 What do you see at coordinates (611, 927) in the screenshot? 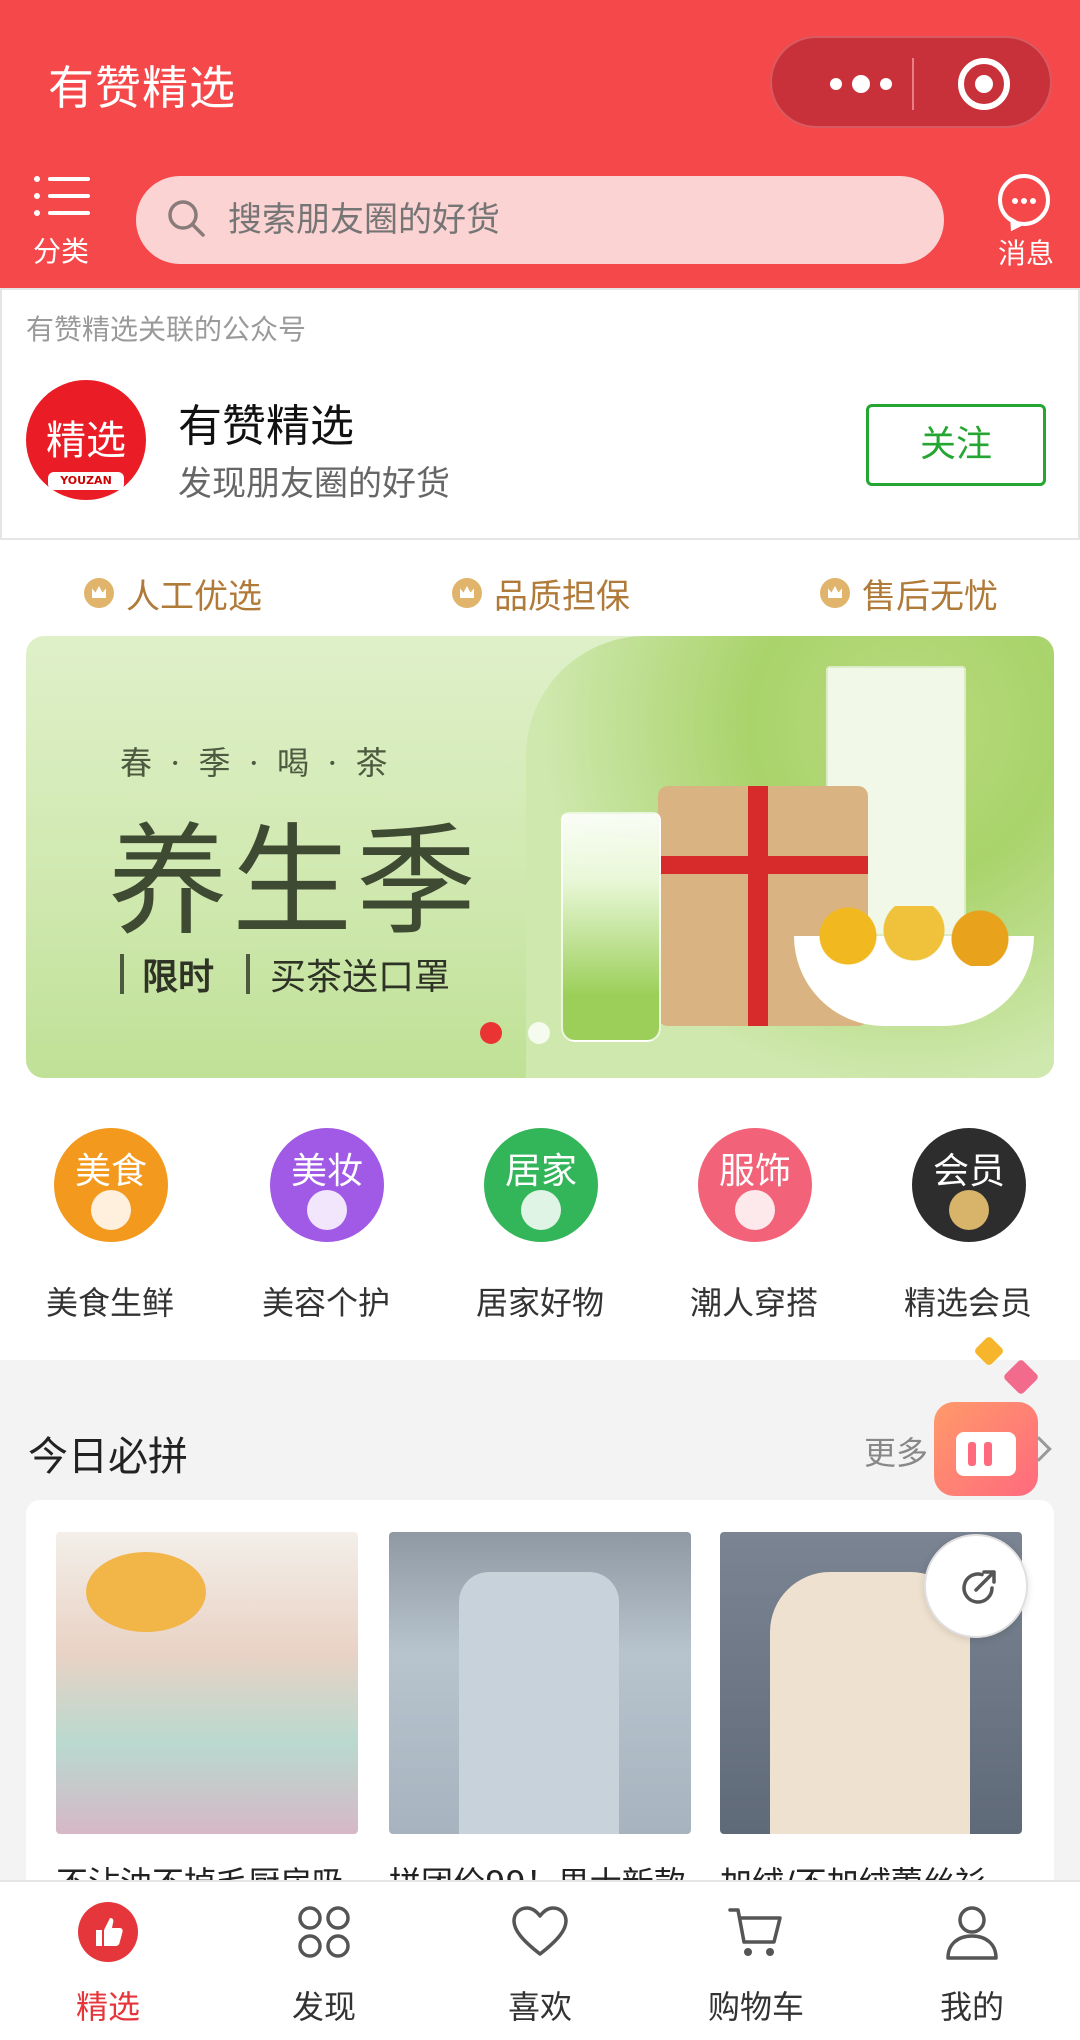
I see `tea-glass-image` at bounding box center [611, 927].